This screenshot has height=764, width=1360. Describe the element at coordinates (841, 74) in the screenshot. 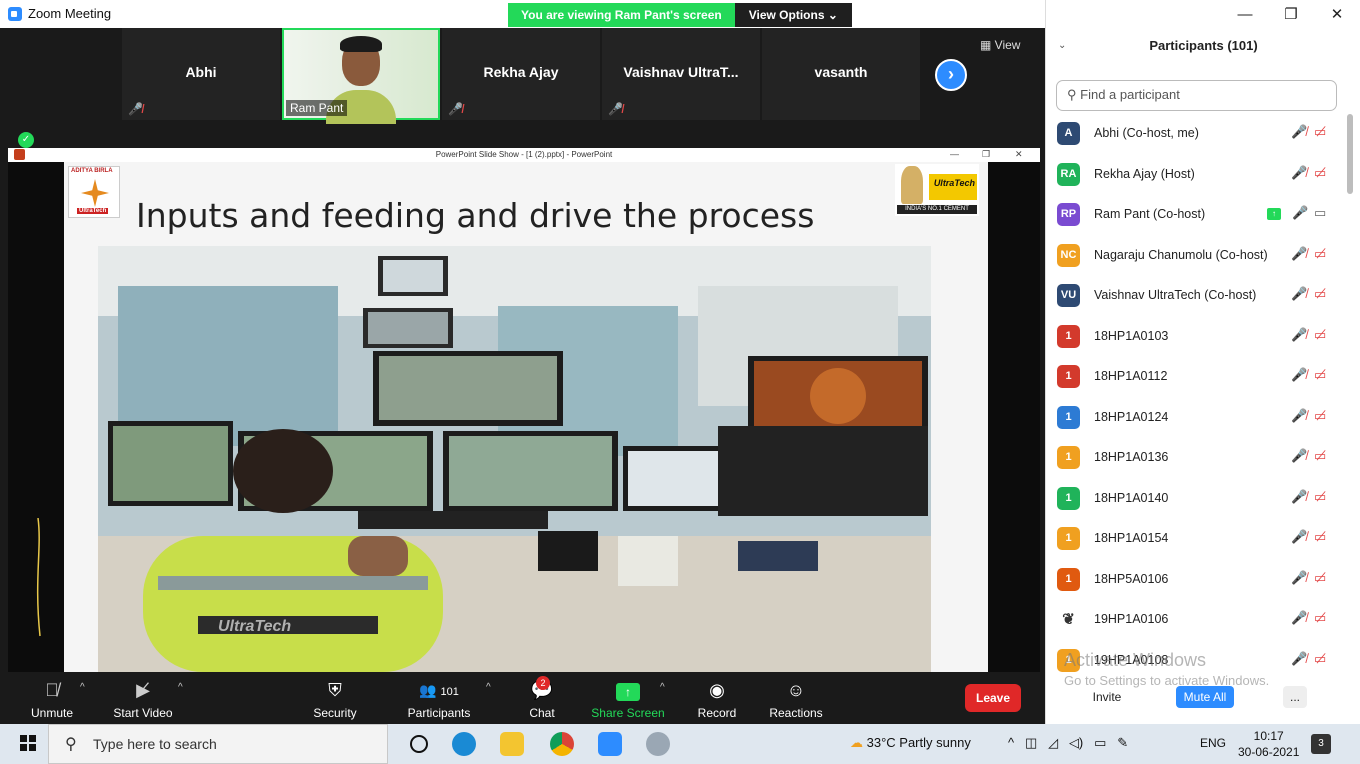

I see `video-tile-vasanth: vasanth` at that location.